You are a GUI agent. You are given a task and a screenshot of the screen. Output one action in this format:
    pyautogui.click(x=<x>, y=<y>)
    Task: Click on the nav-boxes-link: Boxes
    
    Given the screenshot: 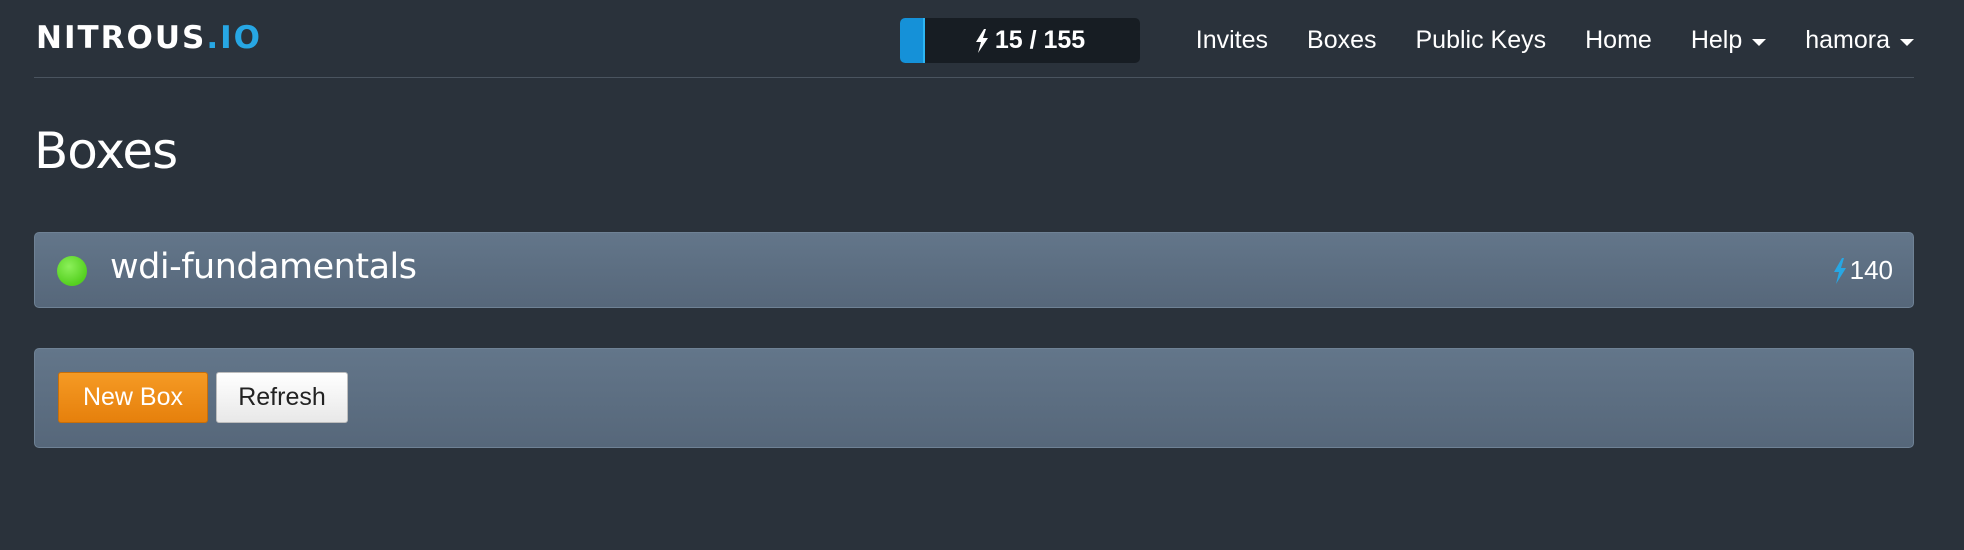 What is the action you would take?
    pyautogui.click(x=1341, y=40)
    